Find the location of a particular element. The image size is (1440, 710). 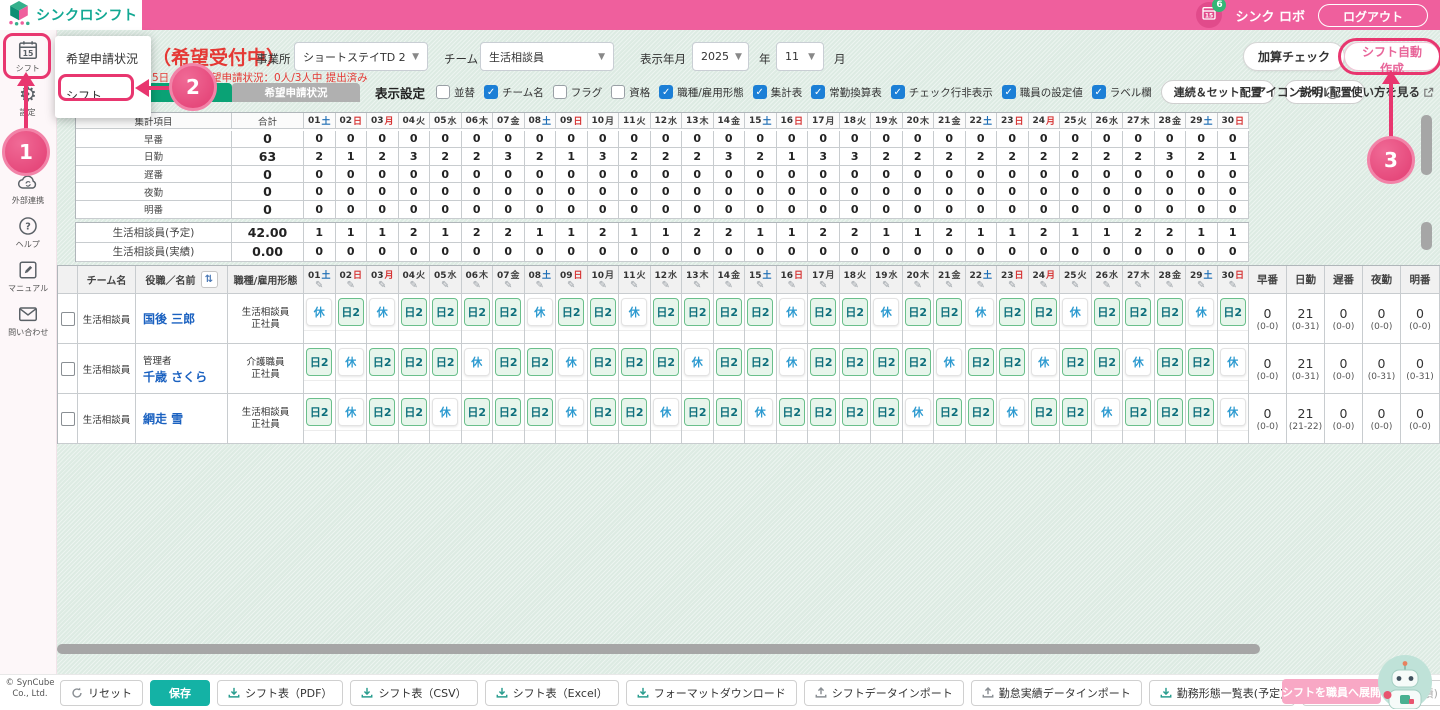

staff-name-link: 国後 三郎 is located at coordinates (169, 318).